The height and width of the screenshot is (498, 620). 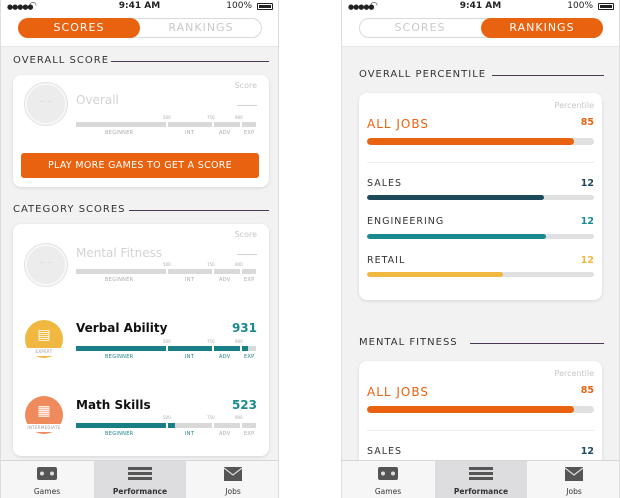 What do you see at coordinates (166, 348) in the screenshot?
I see `verbal-ability-level-bar` at bounding box center [166, 348].